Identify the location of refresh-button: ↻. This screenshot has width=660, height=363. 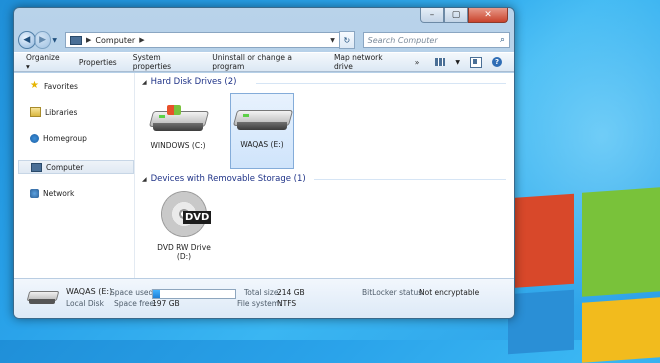
(346, 40).